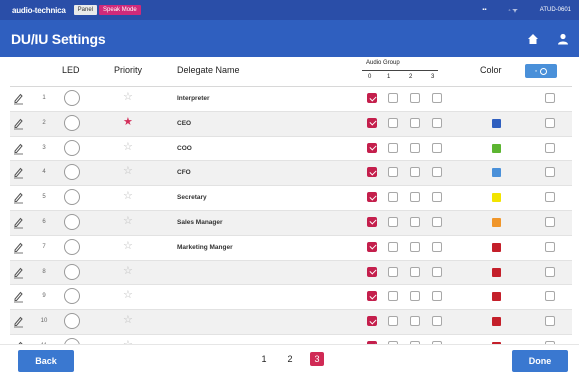  Describe the element at coordinates (128, 122) in the screenshot. I see `priority-star-icon: ★` at that location.